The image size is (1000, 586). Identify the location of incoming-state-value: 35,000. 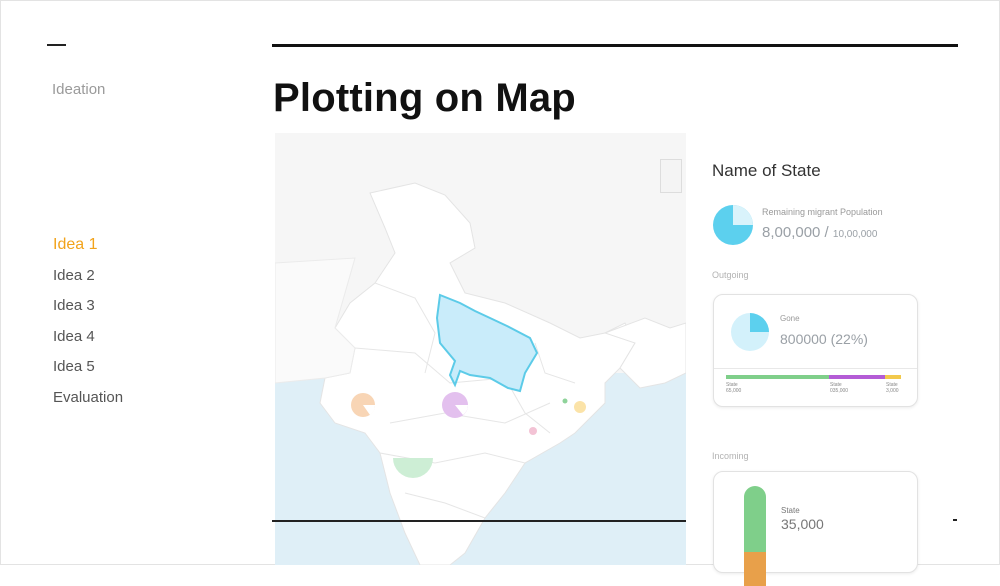
(802, 524).